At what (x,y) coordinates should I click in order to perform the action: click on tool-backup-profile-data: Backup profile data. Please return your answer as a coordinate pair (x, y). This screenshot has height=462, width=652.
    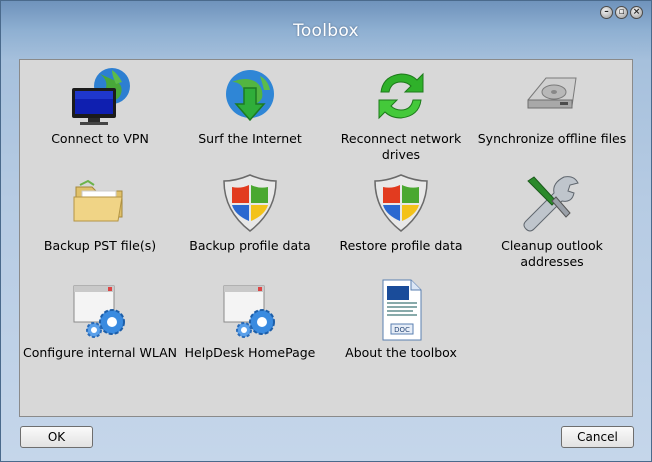
    Looking at the image, I should click on (250, 212).